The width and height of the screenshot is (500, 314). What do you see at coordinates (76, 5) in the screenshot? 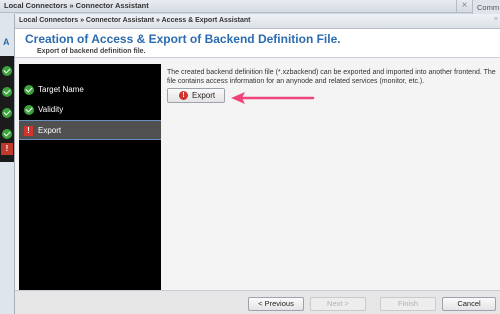
I see `outer-window-title: Local Connectors » Connector Assistant` at bounding box center [76, 5].